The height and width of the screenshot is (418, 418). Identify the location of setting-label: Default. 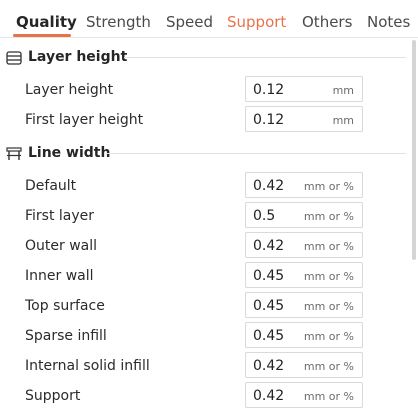
(51, 186).